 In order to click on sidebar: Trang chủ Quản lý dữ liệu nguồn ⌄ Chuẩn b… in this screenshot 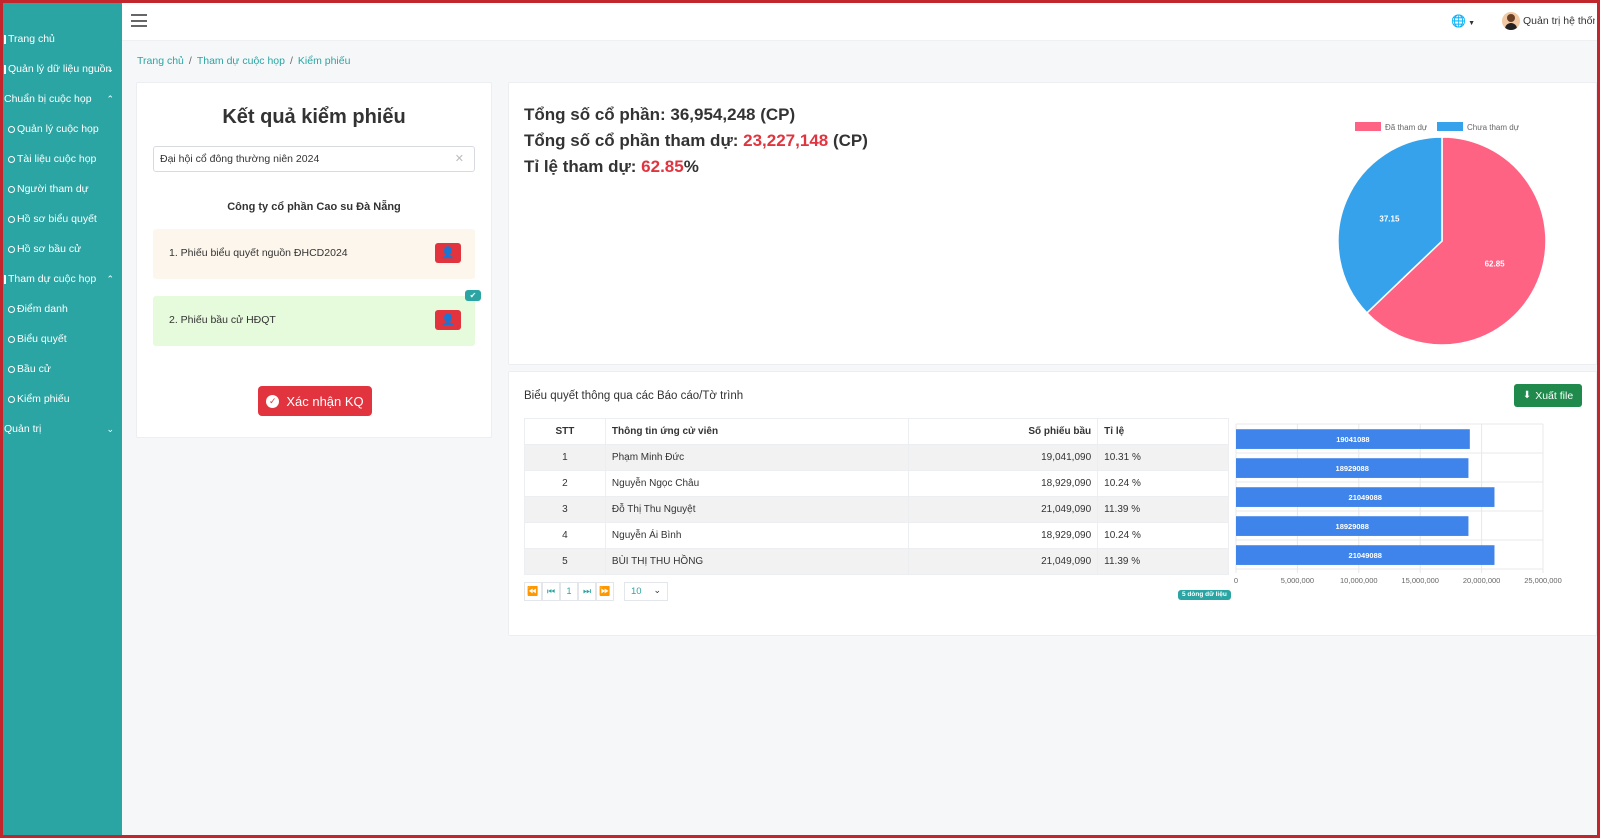, I will do `click(61, 419)`.